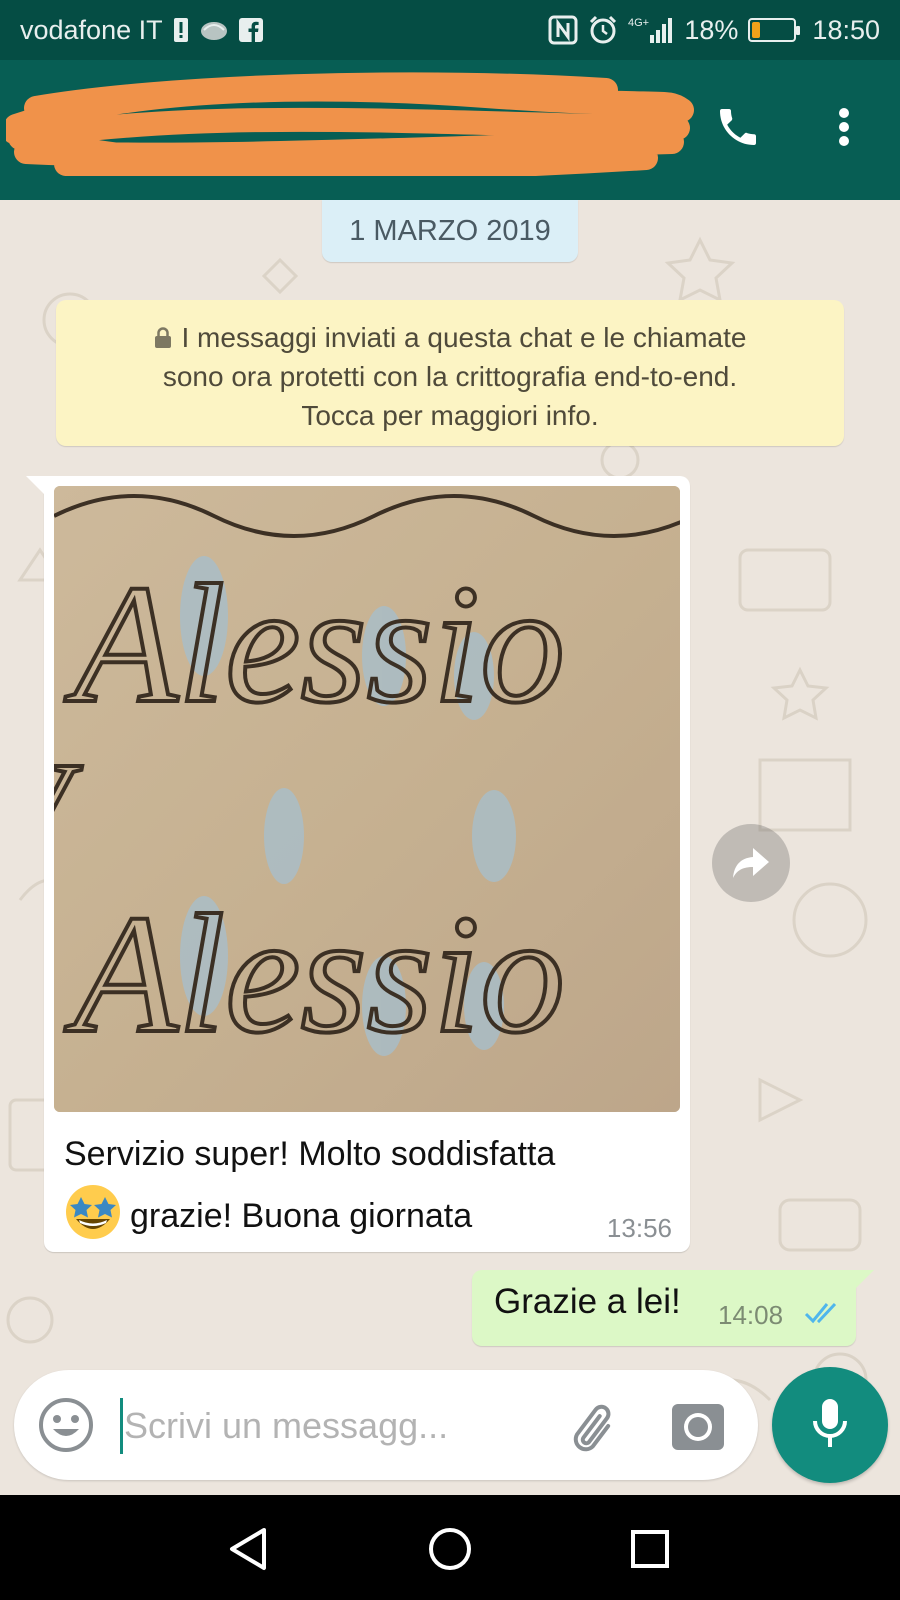  I want to click on photo-name-text-2: Alessio, so click(314, 974).